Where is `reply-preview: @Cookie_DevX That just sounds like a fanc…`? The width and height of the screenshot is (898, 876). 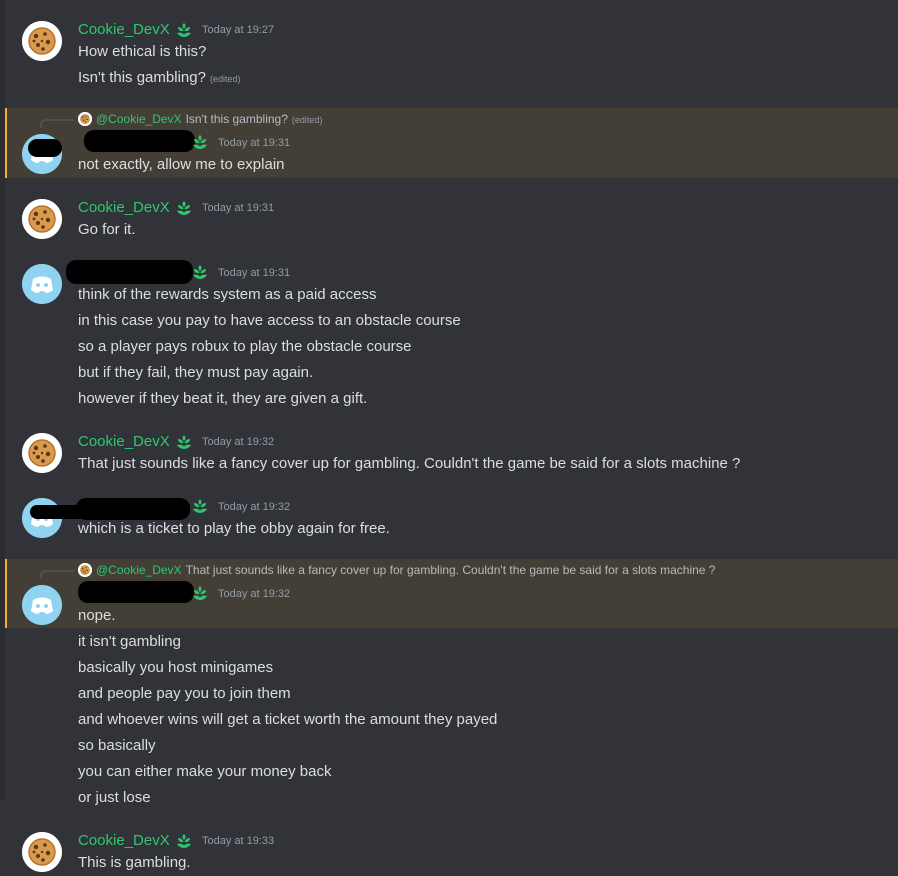
reply-preview: @Cookie_DevX That just sounds like a fanc… is located at coordinates (396, 570).